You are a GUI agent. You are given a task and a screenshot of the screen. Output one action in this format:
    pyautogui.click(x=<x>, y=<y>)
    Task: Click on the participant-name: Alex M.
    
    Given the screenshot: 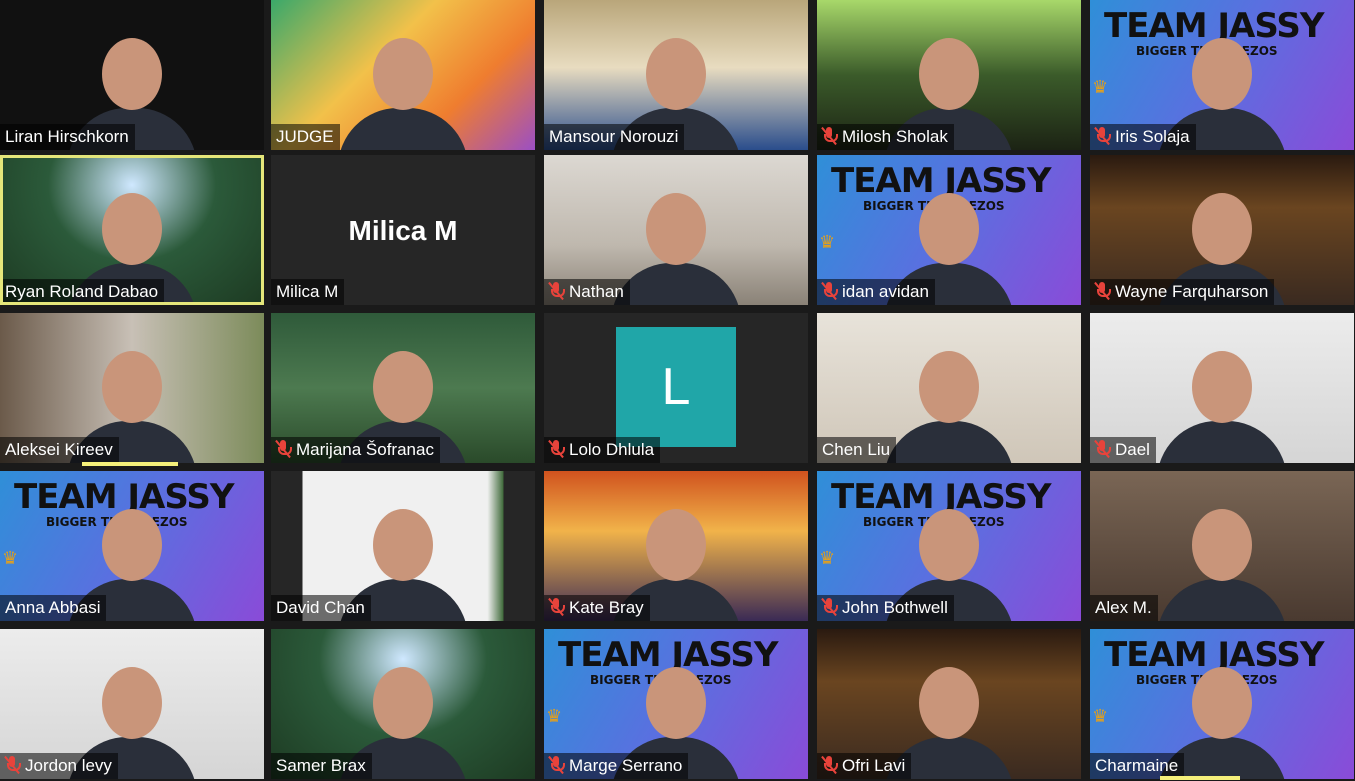 What is the action you would take?
    pyautogui.click(x=1123, y=607)
    